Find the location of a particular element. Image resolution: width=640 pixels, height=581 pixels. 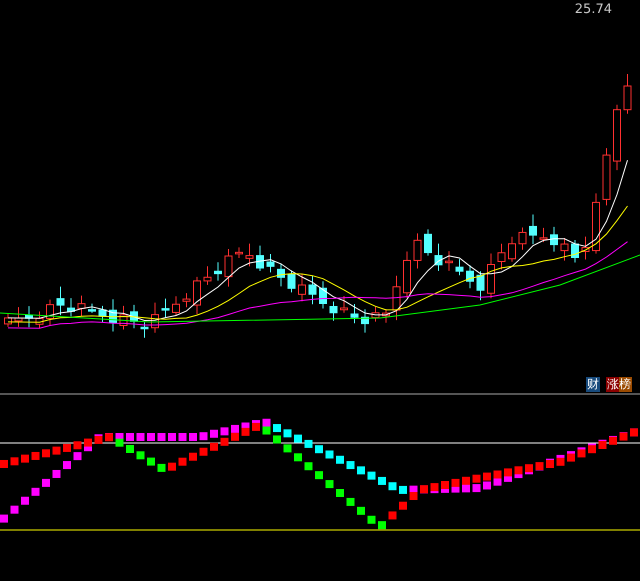

badge-label: 涨榜 is located at coordinates (619, 384).